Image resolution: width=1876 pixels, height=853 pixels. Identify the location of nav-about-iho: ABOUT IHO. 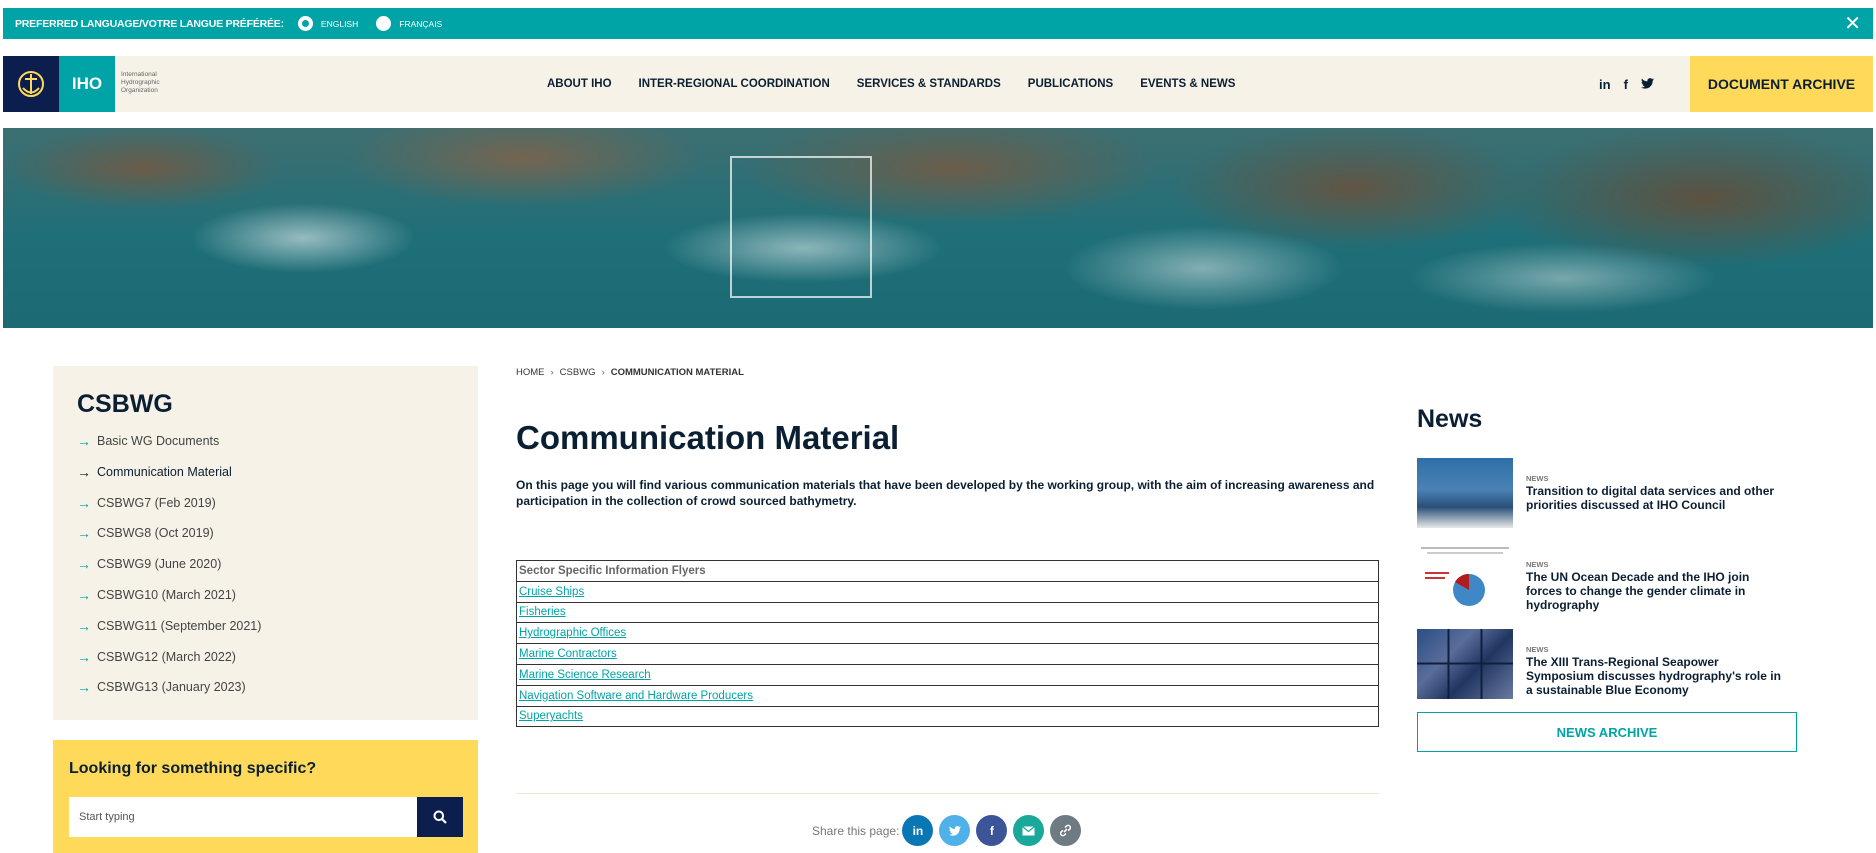
(579, 84).